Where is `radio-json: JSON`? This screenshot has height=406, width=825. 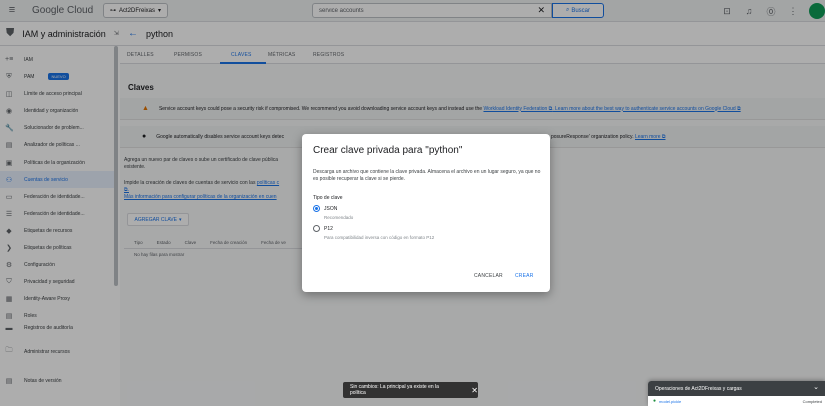
radio-json: JSON is located at coordinates (325, 208).